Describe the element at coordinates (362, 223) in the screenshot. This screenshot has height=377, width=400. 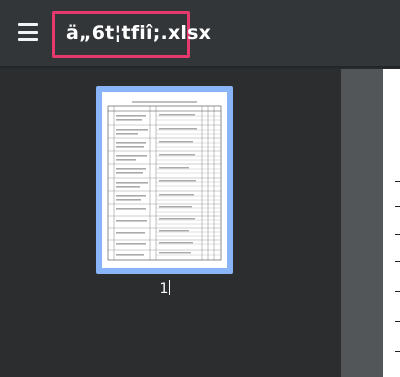
I see `viewer-gutter` at that location.